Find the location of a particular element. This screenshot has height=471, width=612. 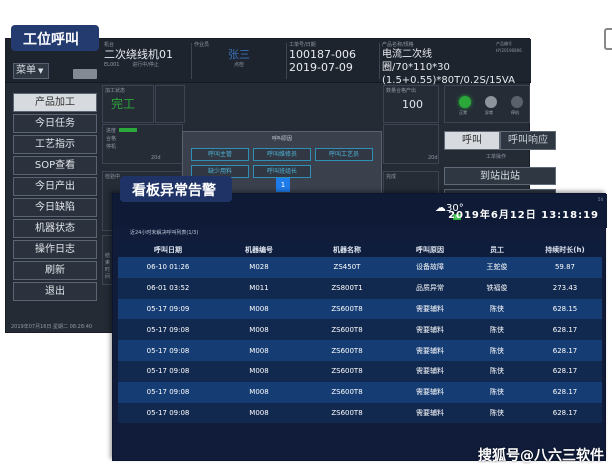

header-machine-state: 进行中/停止 is located at coordinates (145, 65).